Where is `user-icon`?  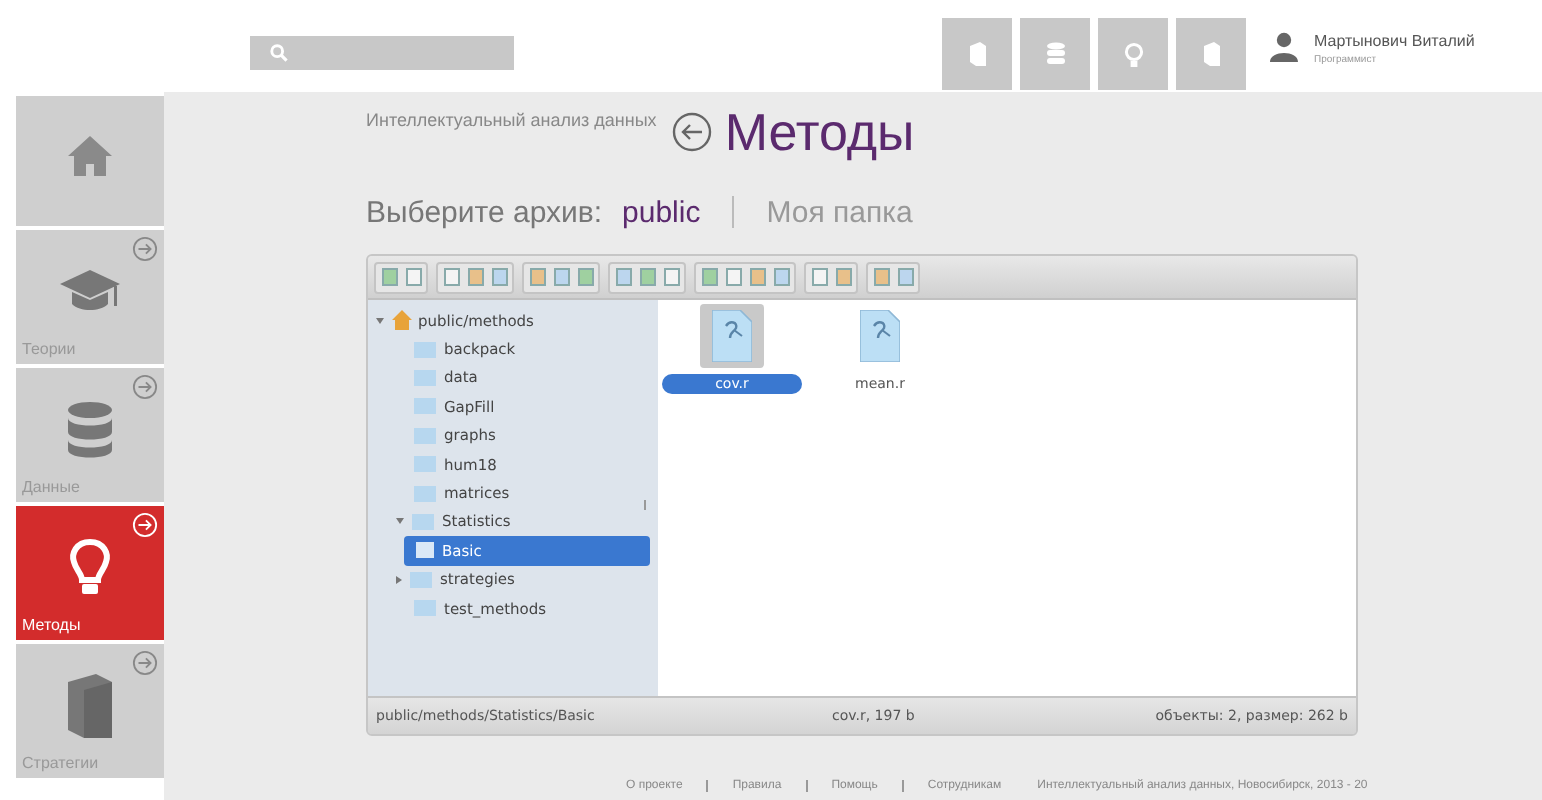
user-icon is located at coordinates (1284, 47).